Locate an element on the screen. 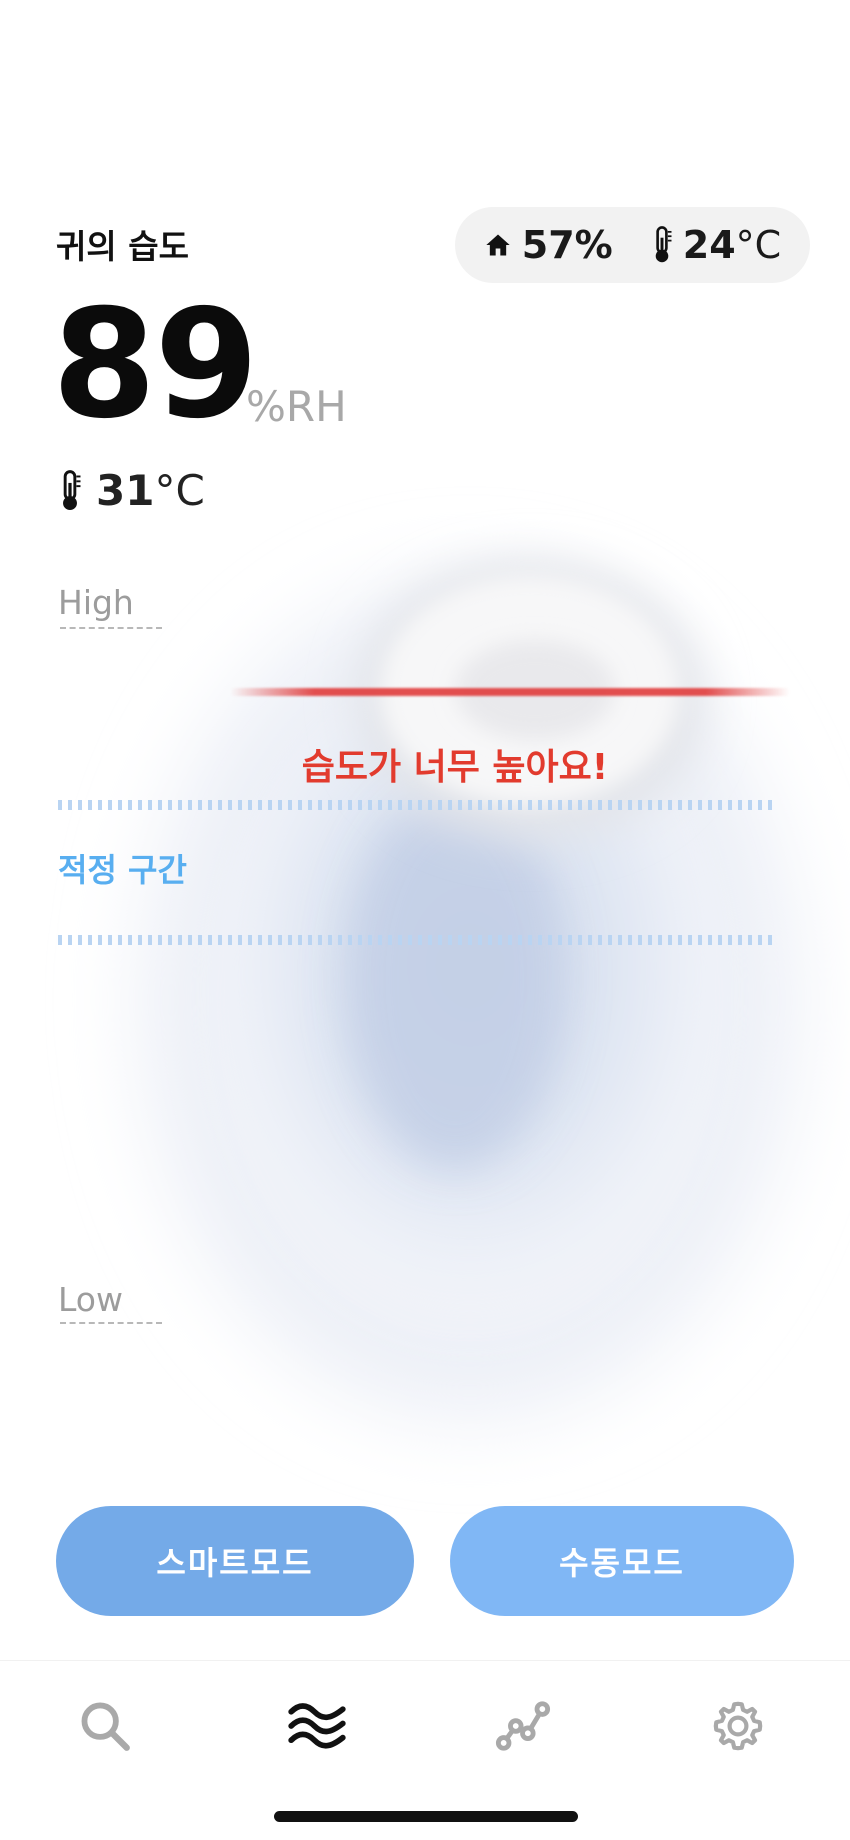  graph-icon is located at coordinates (523, 1726).